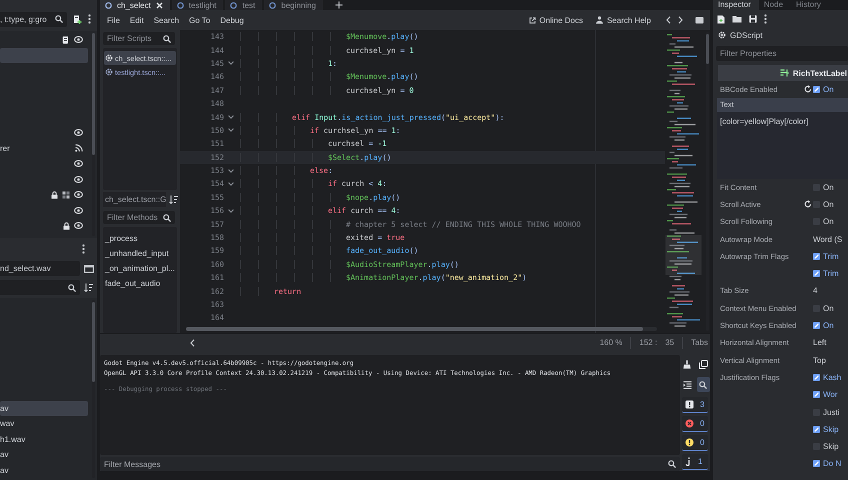 The height and width of the screenshot is (480, 848). What do you see at coordinates (783, 73) in the screenshot?
I see `class-header: RichTextLabel` at bounding box center [783, 73].